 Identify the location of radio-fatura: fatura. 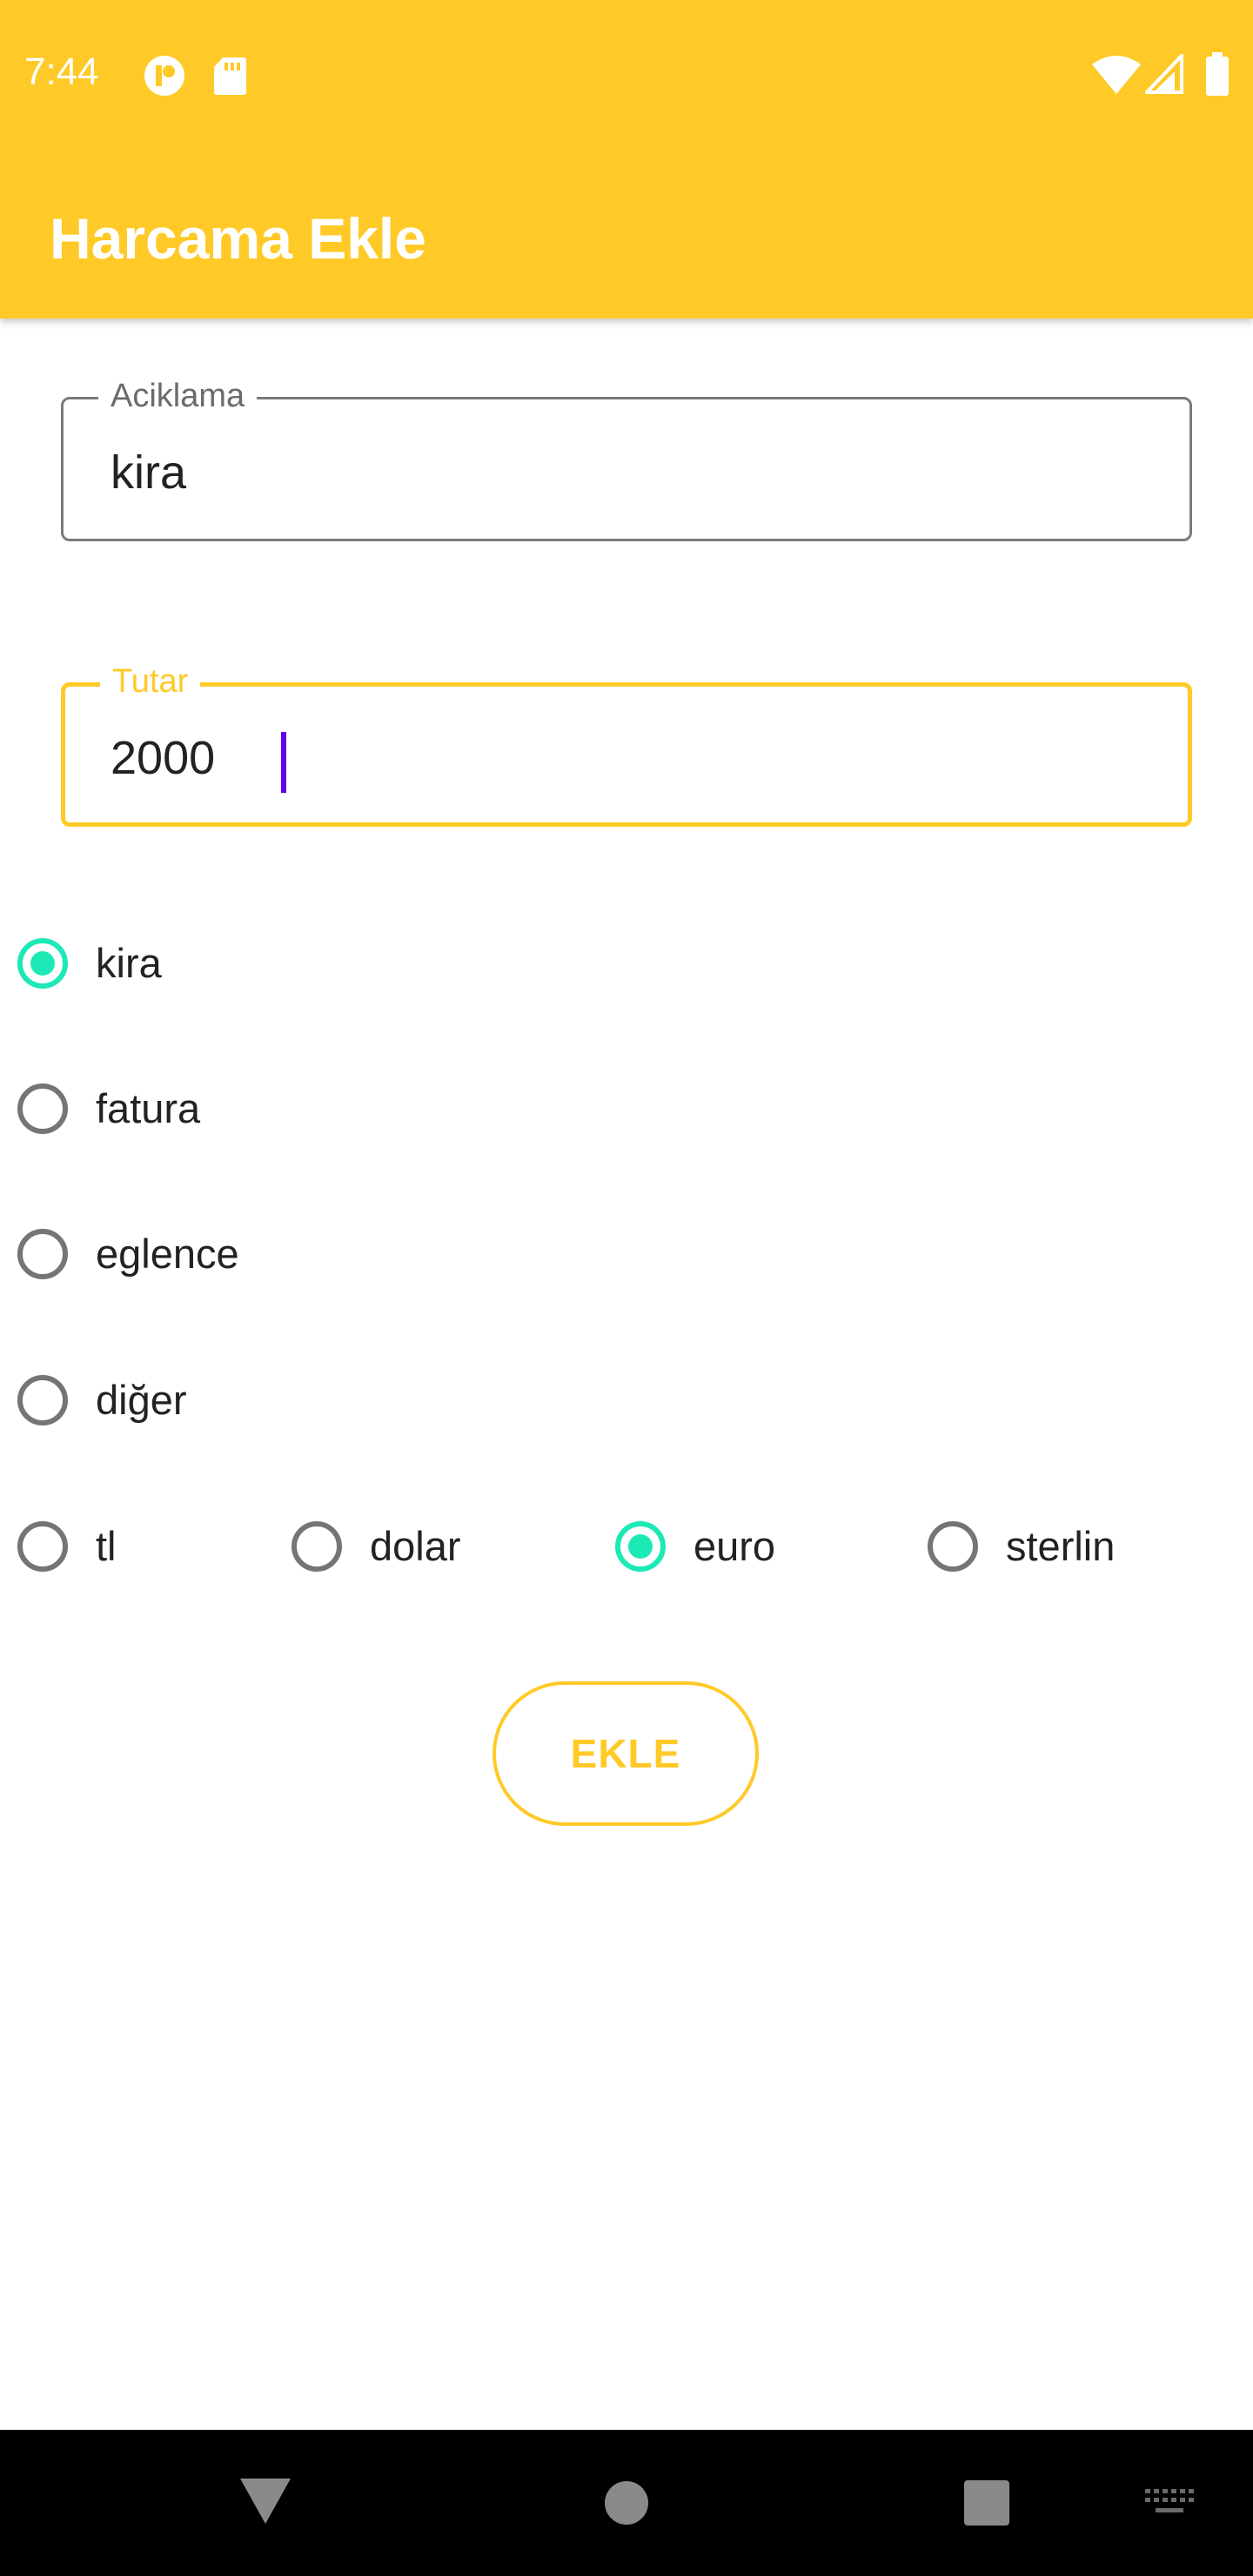
(108, 1109).